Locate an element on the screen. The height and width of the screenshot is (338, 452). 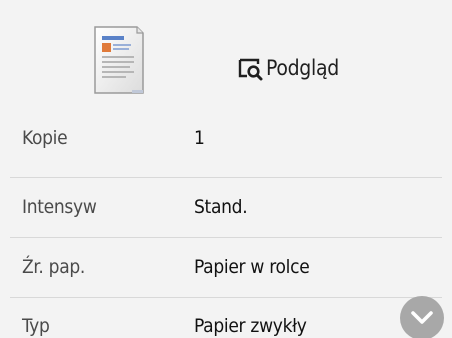
document-thumbnail-icon is located at coordinates (119, 60).